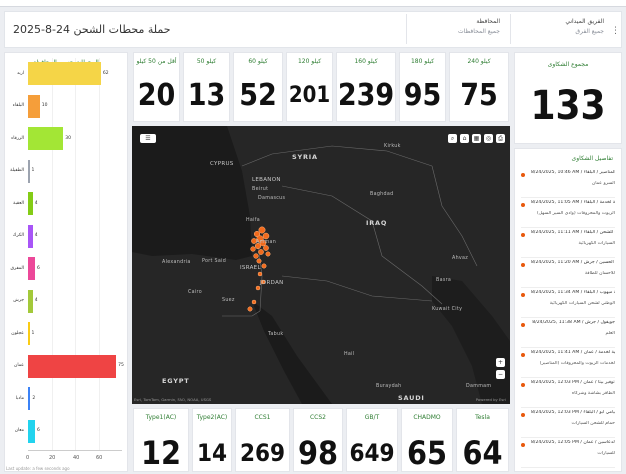 The width and height of the screenshot is (626, 474). Describe the element at coordinates (488, 138) in the screenshot. I see `locate-icon: ◎` at that location.